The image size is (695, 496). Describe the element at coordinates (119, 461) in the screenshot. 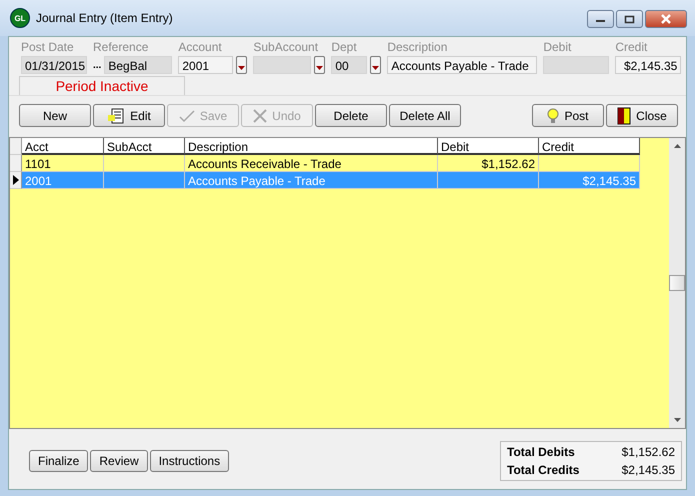

I see `footer-button: Review` at that location.